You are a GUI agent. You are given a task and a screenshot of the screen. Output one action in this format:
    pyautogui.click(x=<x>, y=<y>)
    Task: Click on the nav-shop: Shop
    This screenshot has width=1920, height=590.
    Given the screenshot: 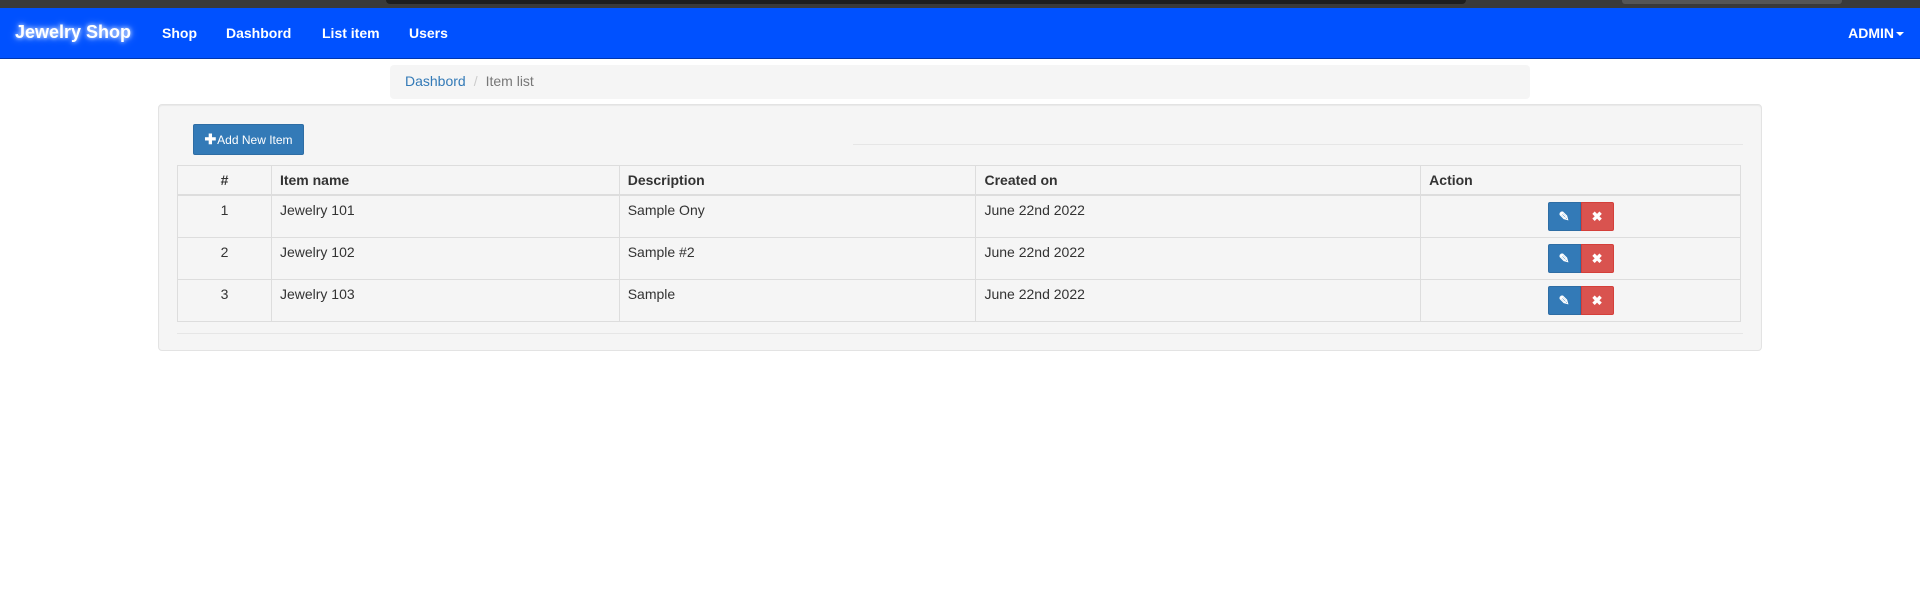 What is the action you would take?
    pyautogui.click(x=179, y=33)
    